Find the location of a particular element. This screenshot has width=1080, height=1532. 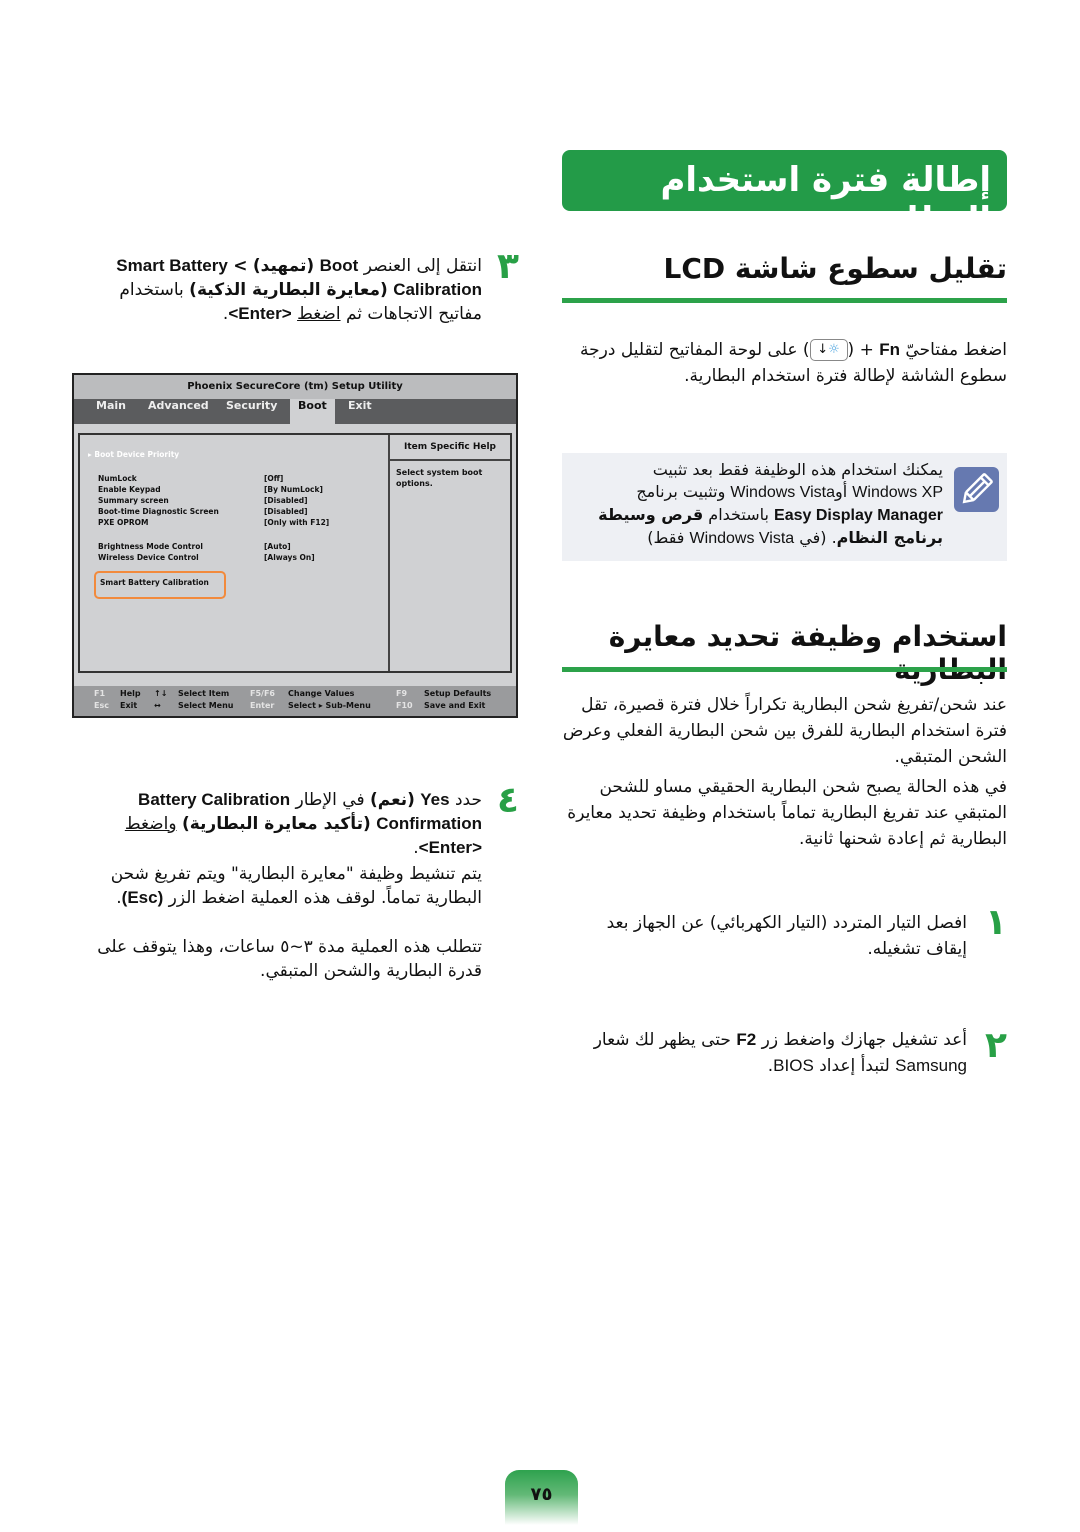

bios-value: [Auto] is located at coordinates (277, 546).